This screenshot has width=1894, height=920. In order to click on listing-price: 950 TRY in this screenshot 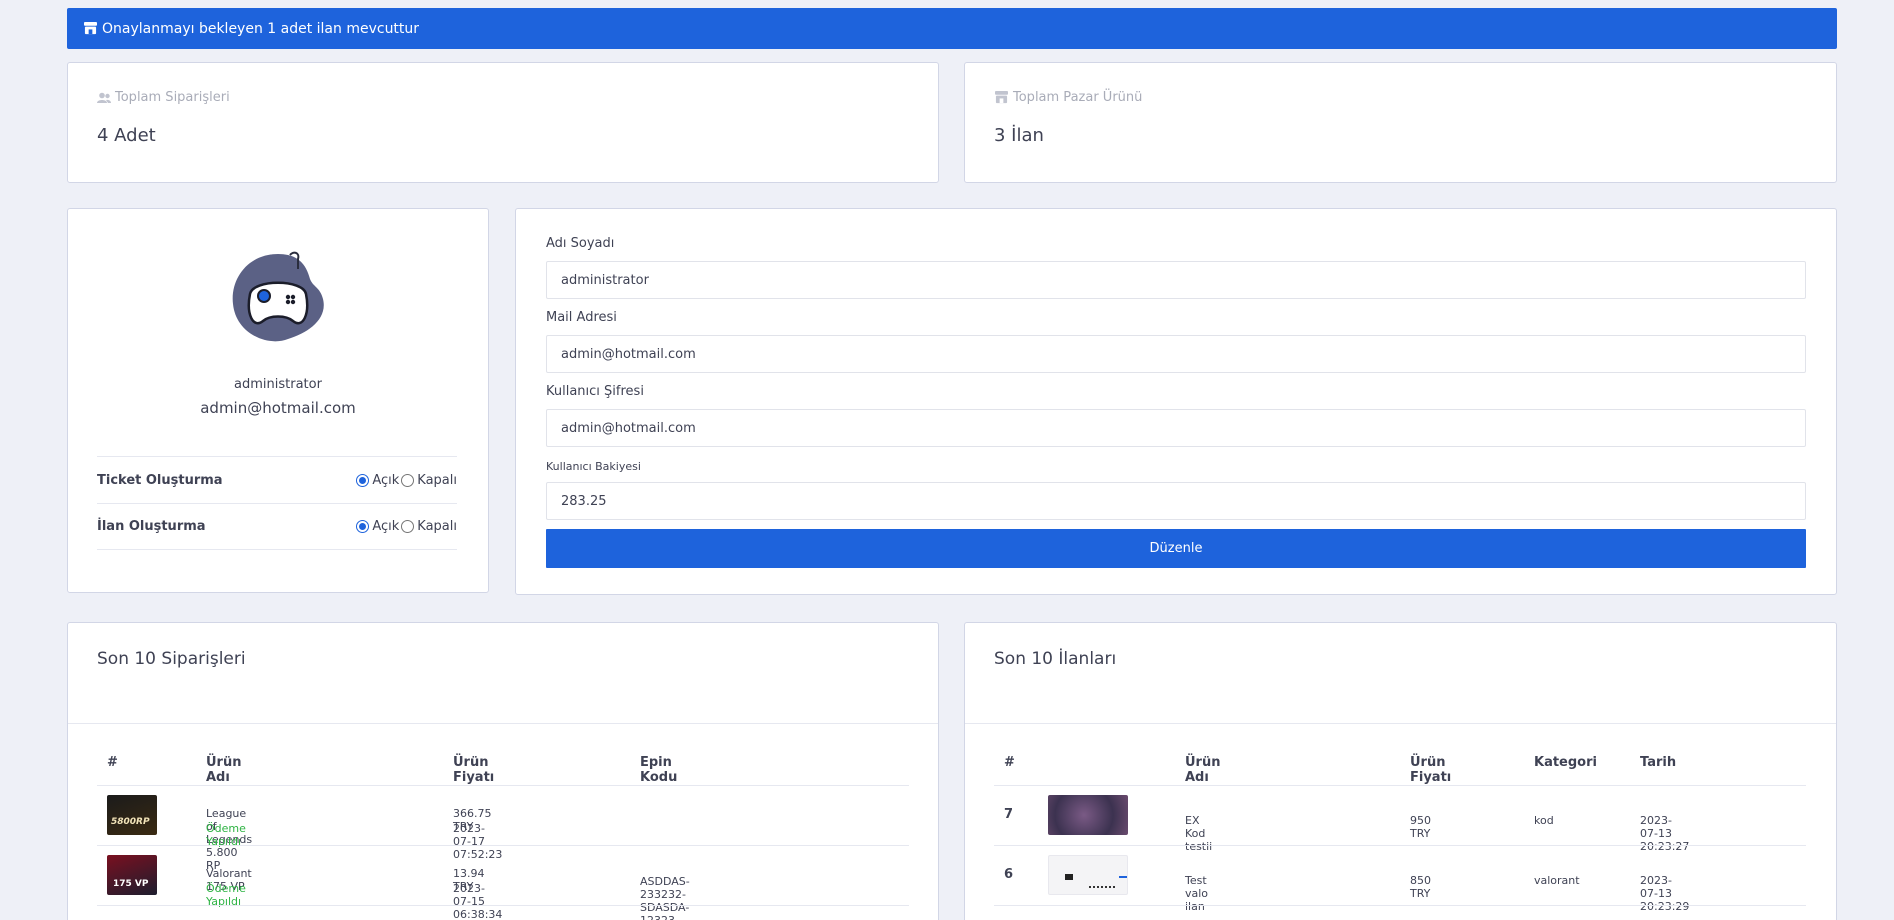, I will do `click(1420, 827)`.